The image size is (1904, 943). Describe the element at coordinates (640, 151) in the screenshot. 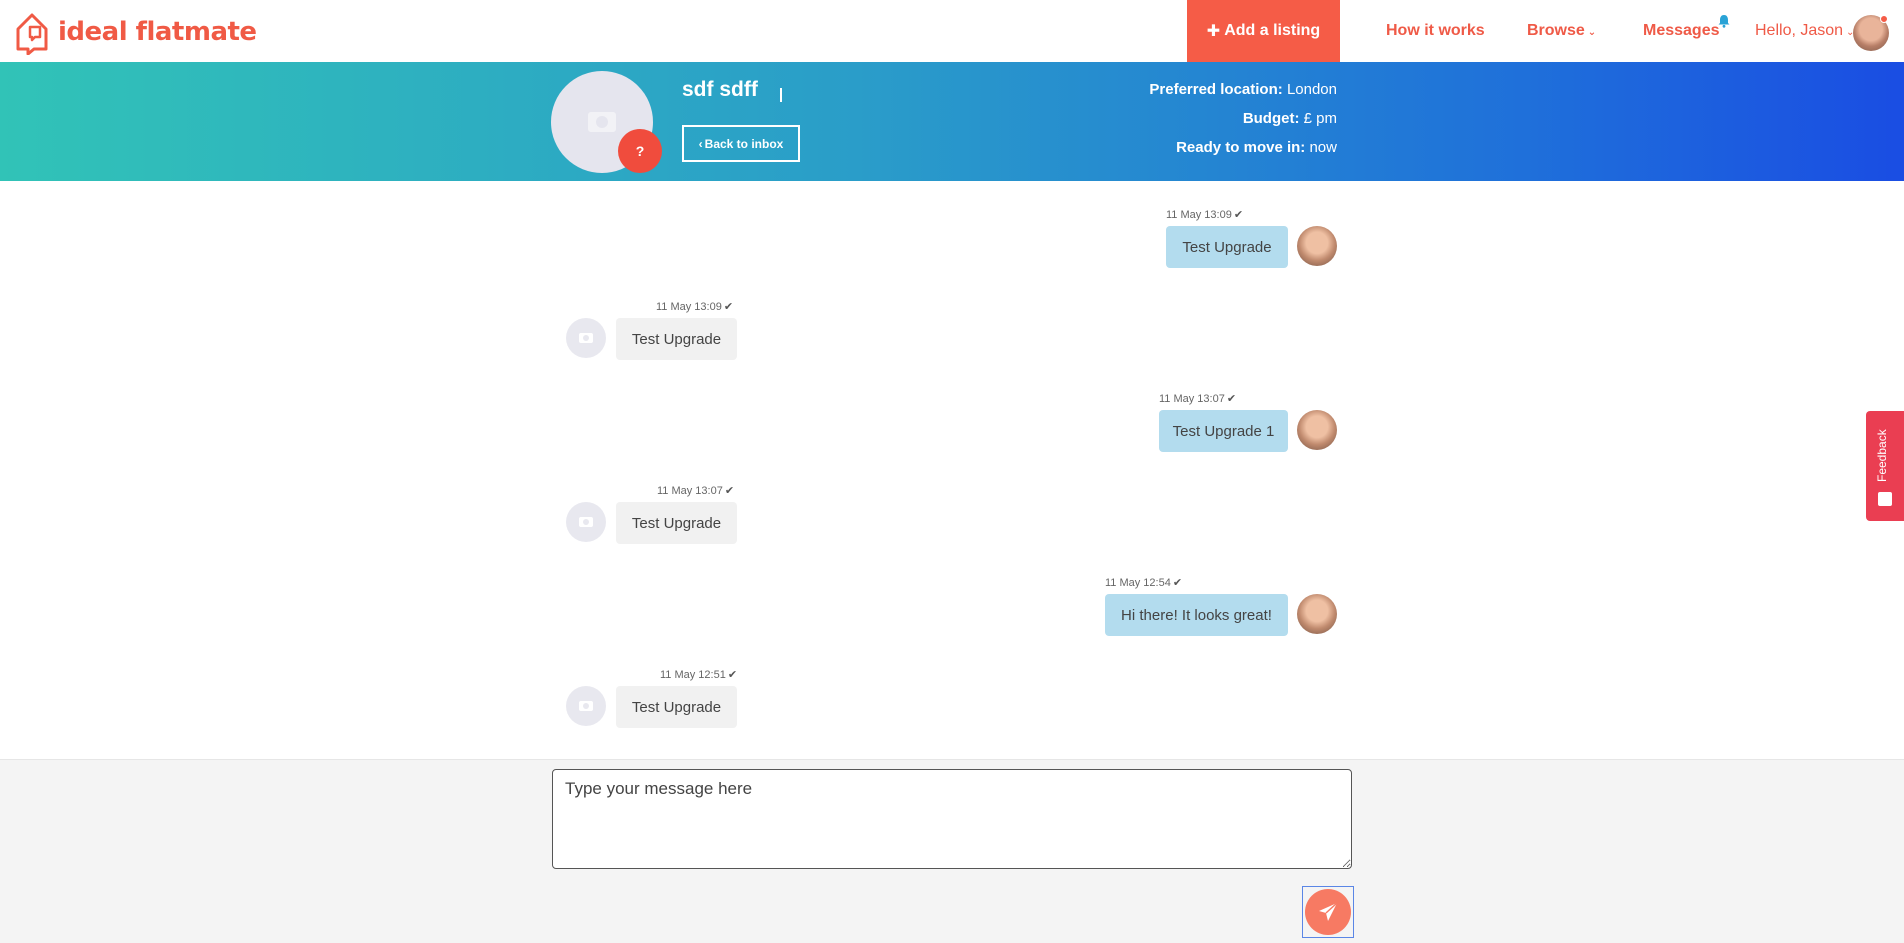

I see `question-badge: ?` at that location.